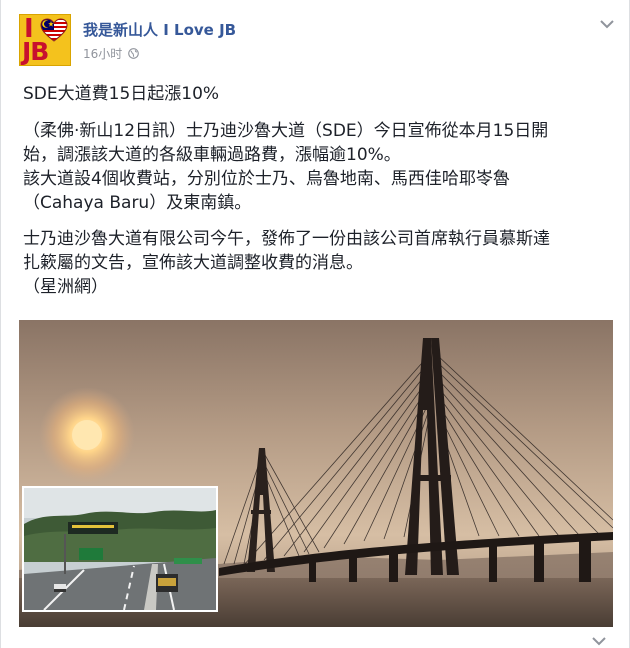 The height and width of the screenshot is (648, 630). What do you see at coordinates (121, 94) in the screenshot?
I see `post-headline: SDE大道費15日起漲10%` at bounding box center [121, 94].